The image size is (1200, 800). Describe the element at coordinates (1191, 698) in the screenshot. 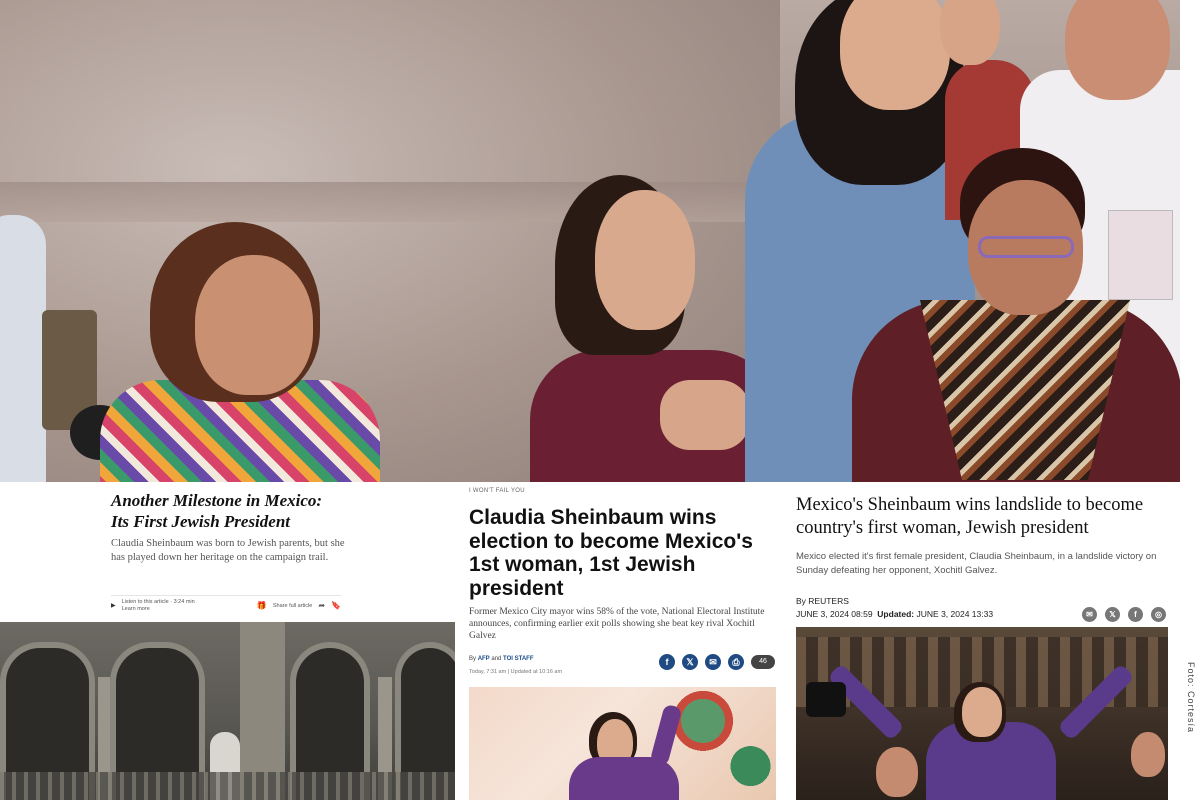

I see `photo-credit-text: Foto: Cortesía` at that location.